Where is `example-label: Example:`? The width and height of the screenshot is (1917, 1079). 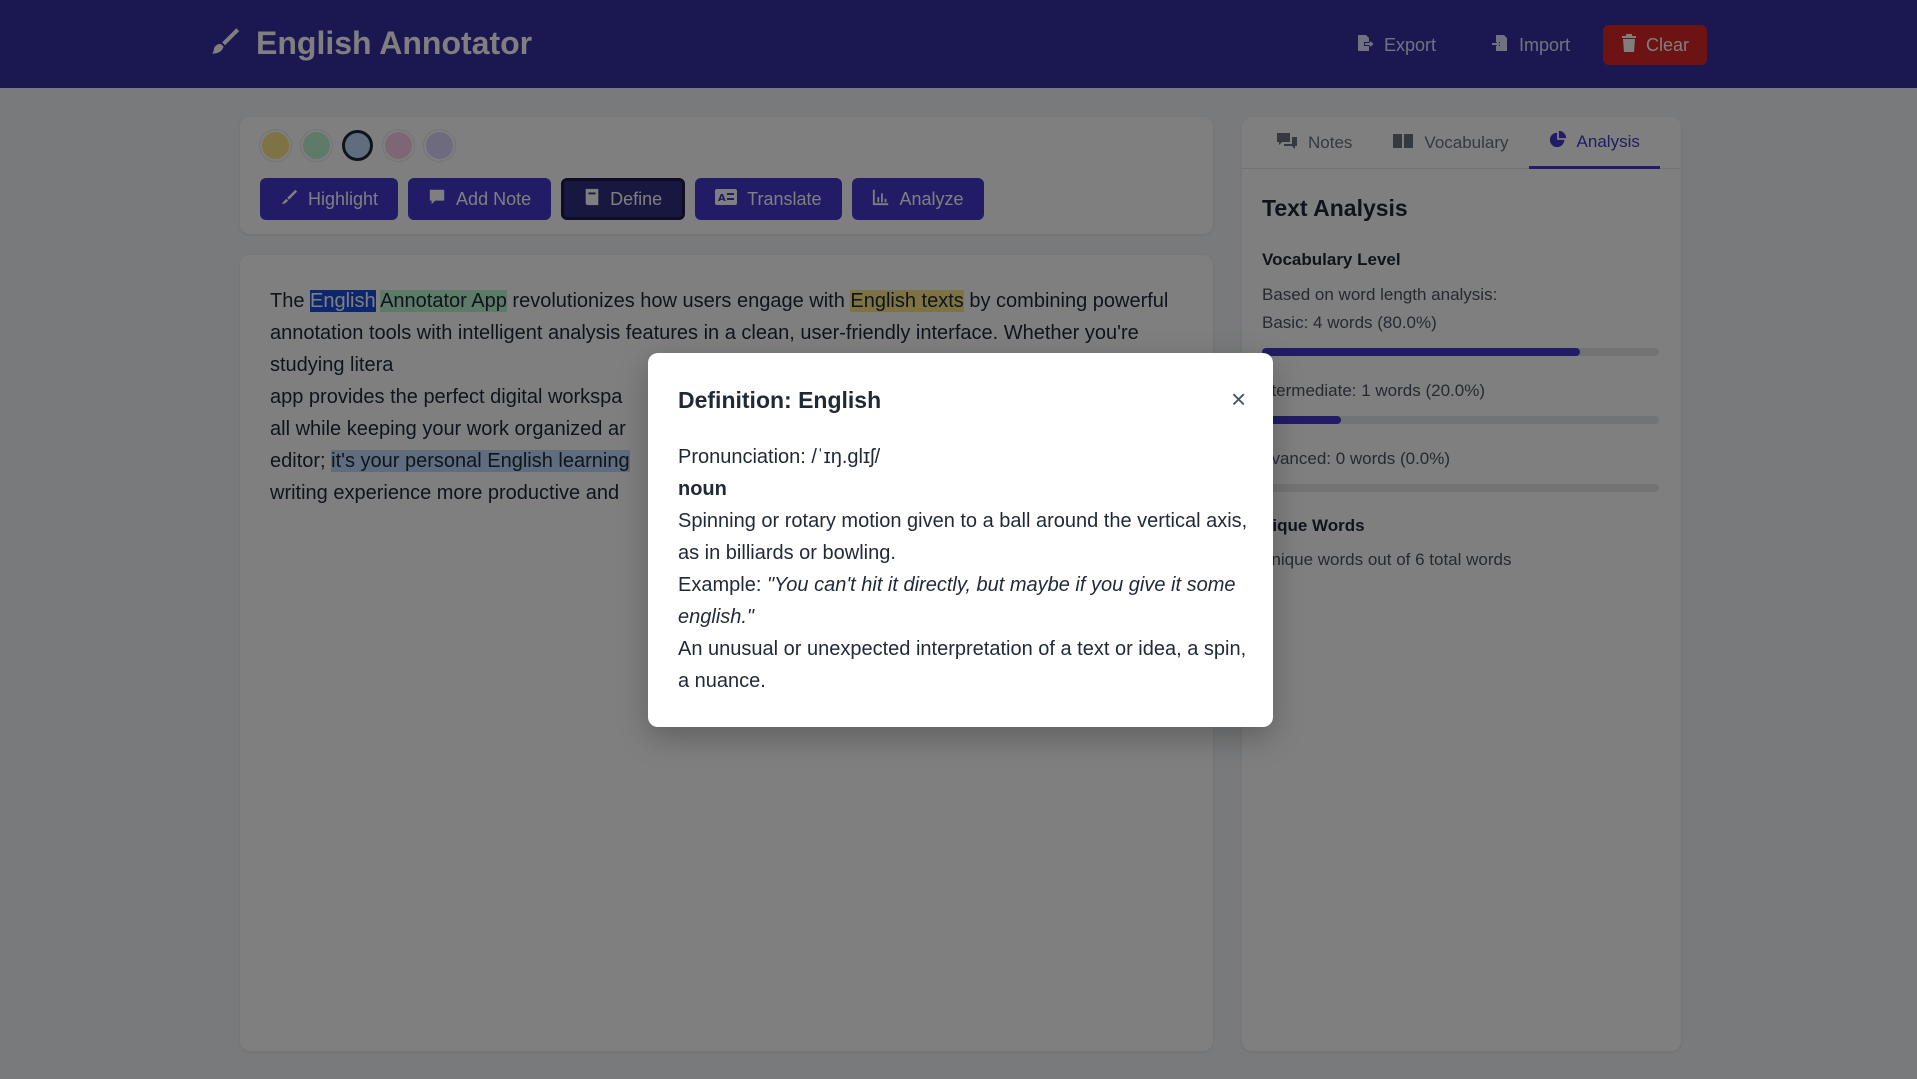
example-label: Example: is located at coordinates (722, 585).